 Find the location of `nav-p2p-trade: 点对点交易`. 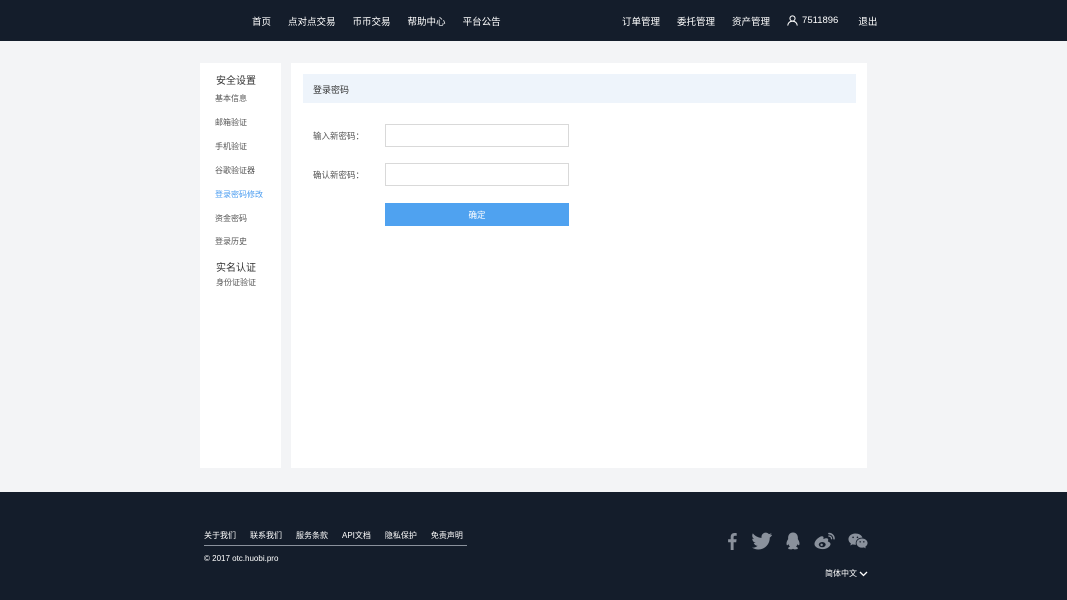

nav-p2p-trade: 点对点交易 is located at coordinates (312, 21).